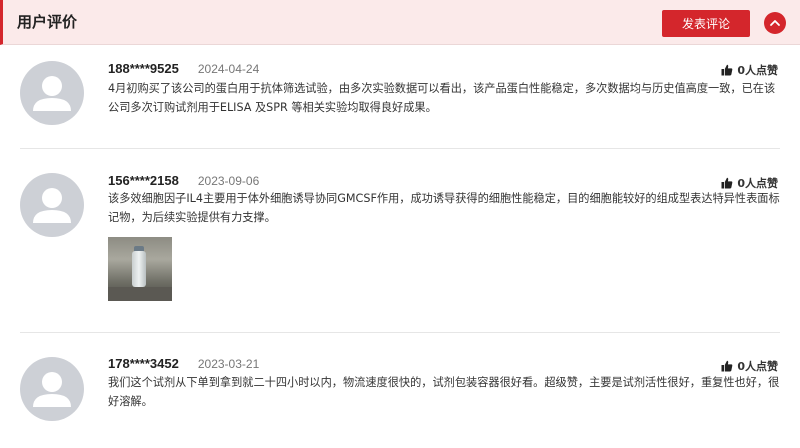  What do you see at coordinates (183, 69) in the screenshot?
I see `review-meta: 188****9525 2024-04-24` at bounding box center [183, 69].